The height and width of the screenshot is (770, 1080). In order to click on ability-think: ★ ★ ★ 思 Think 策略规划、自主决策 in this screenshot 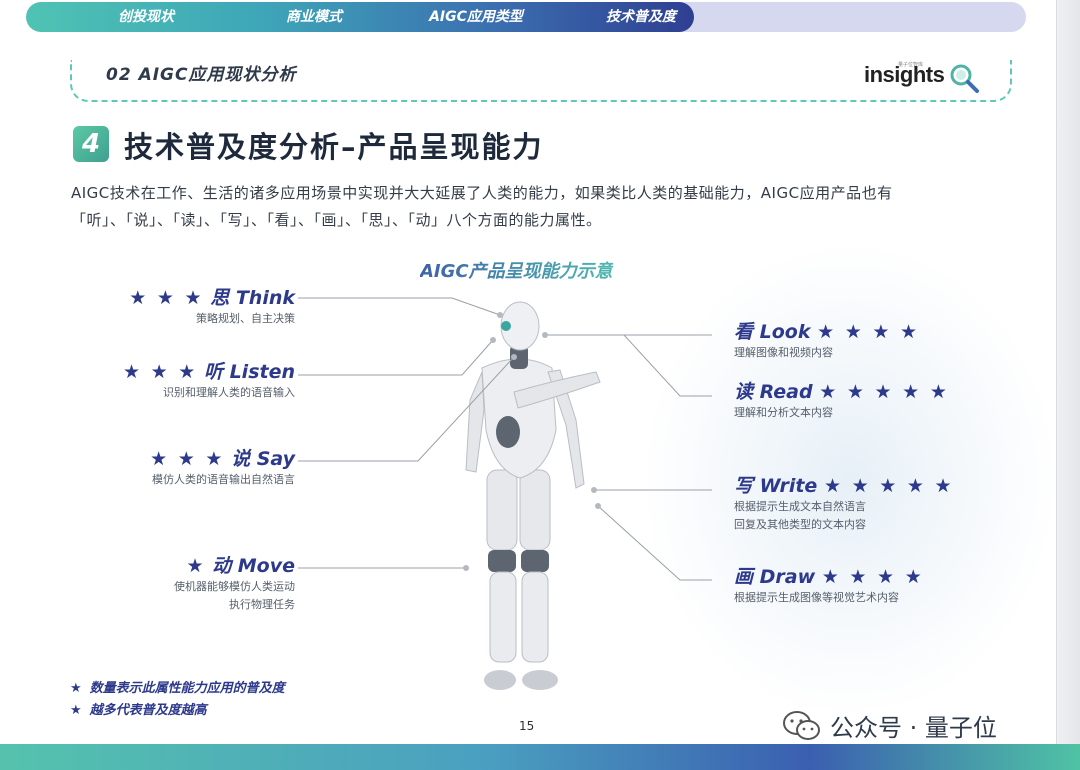, I will do `click(212, 305)`.